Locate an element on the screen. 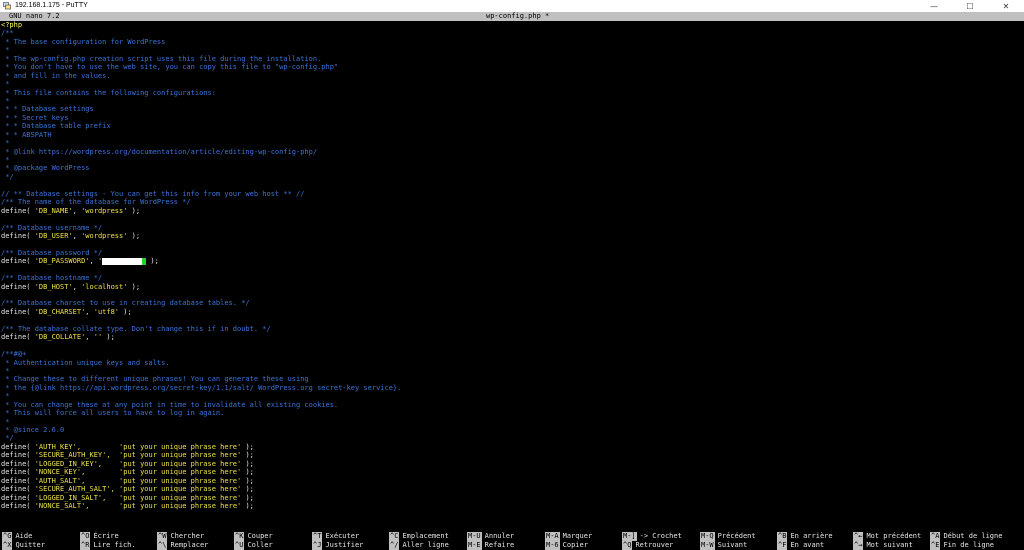 This screenshot has width=1024, height=550. shortcut-key: ^X is located at coordinates (7, 545).